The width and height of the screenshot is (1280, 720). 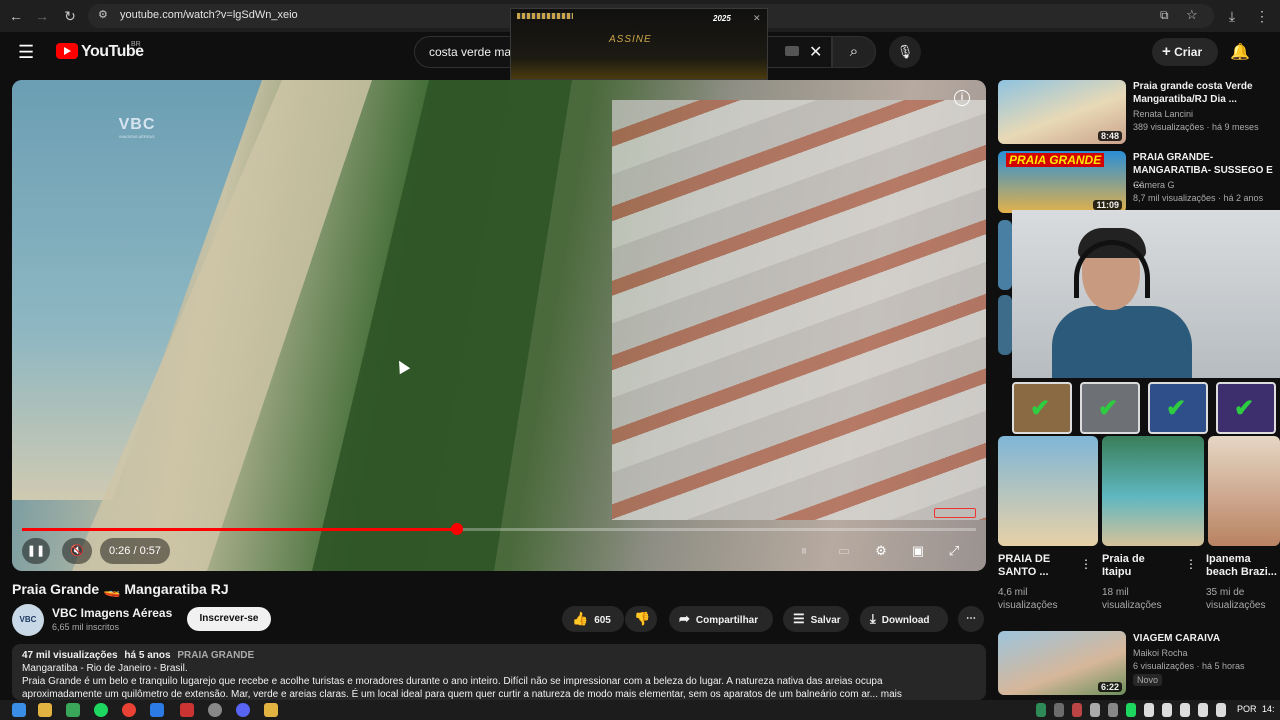 What do you see at coordinates (904, 619) in the screenshot?
I see `download-button: ⤓ Download` at bounding box center [904, 619].